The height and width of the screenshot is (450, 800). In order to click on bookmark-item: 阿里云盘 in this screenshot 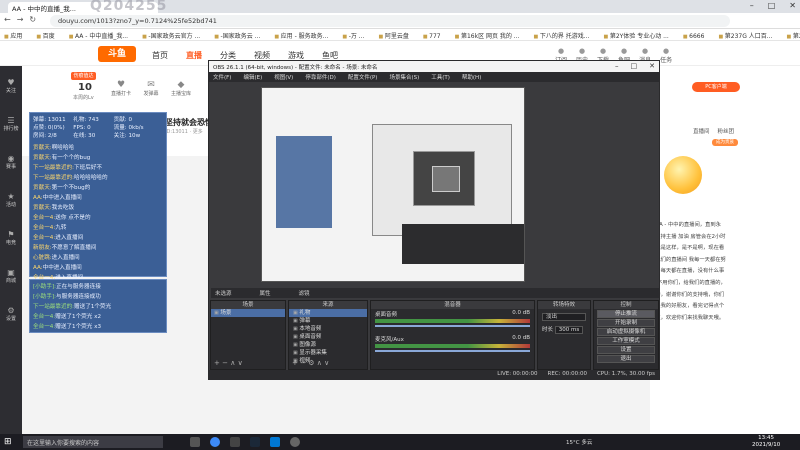, I will do `click(394, 36)`.